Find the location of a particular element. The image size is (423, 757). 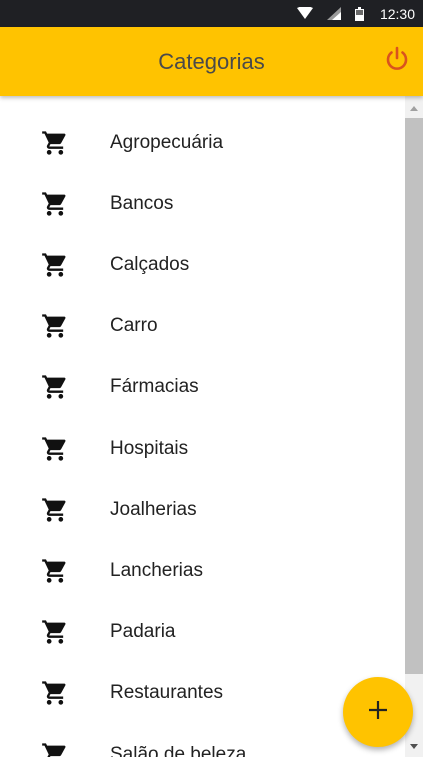

category-label: Salão de beleza is located at coordinates (178, 750).